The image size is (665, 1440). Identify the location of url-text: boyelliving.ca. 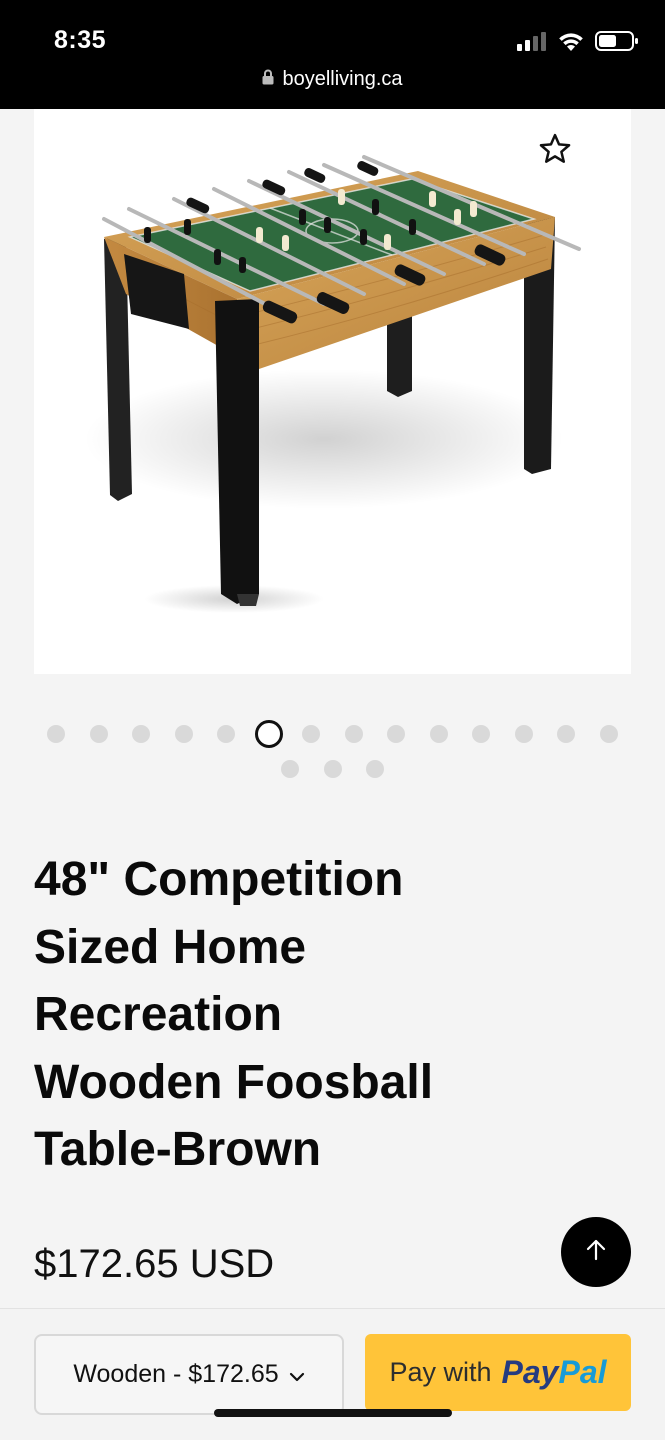
(342, 79).